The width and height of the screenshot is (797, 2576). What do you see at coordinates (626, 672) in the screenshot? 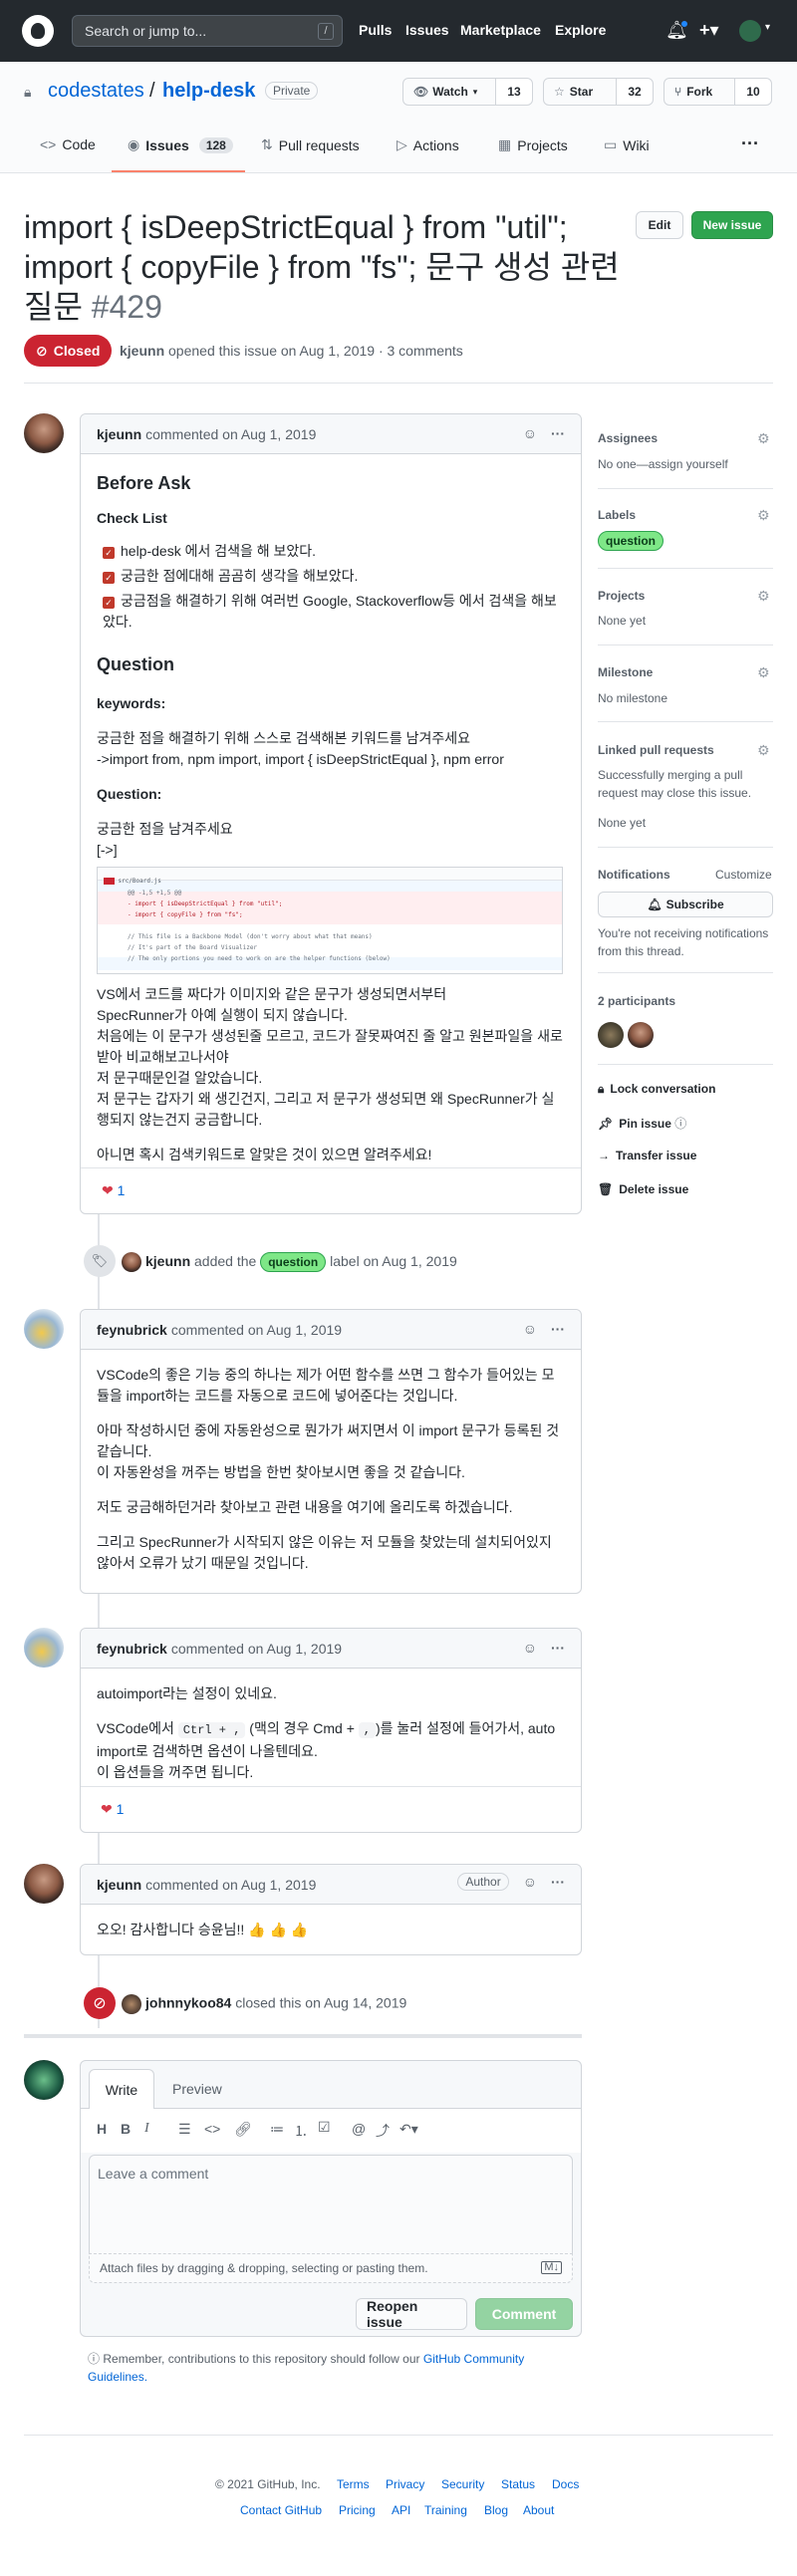
I see `sidebar-milestone-title: Milestone` at bounding box center [626, 672].